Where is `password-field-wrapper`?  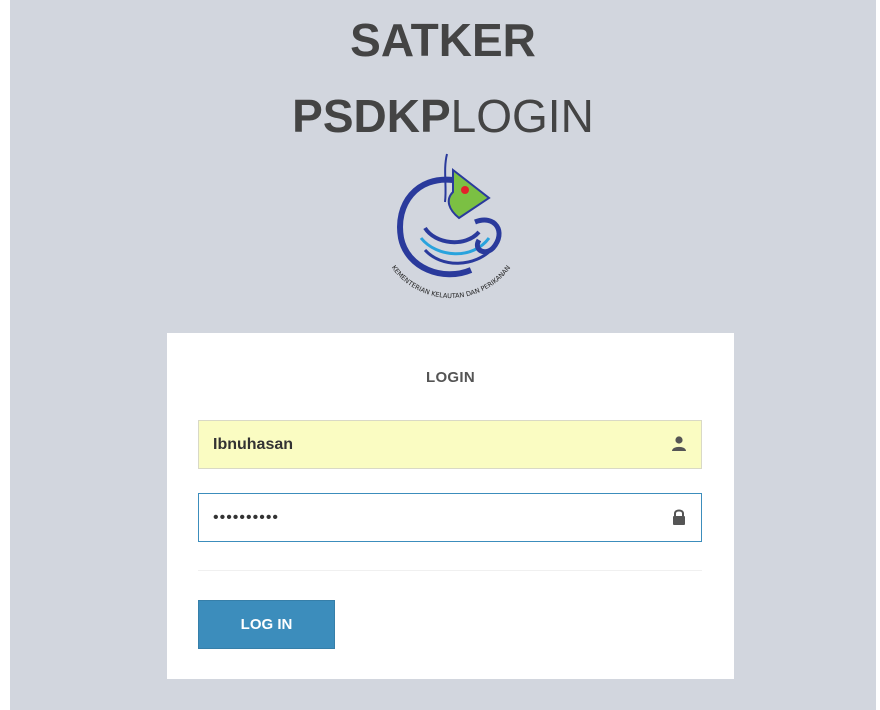
password-field-wrapper is located at coordinates (450, 517).